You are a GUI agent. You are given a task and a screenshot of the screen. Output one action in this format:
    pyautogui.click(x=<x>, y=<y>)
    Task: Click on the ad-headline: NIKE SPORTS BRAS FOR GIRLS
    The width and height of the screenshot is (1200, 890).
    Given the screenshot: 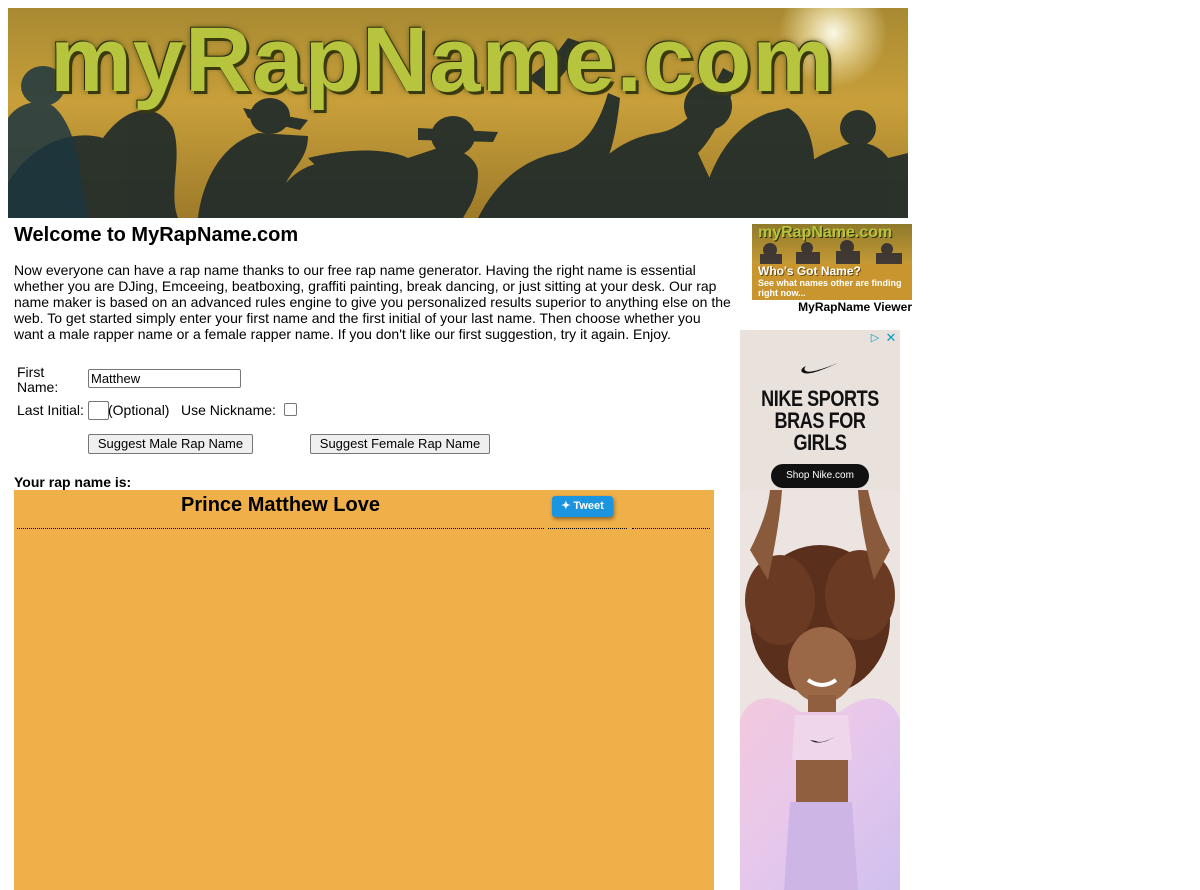 What is the action you would take?
    pyautogui.click(x=819, y=421)
    